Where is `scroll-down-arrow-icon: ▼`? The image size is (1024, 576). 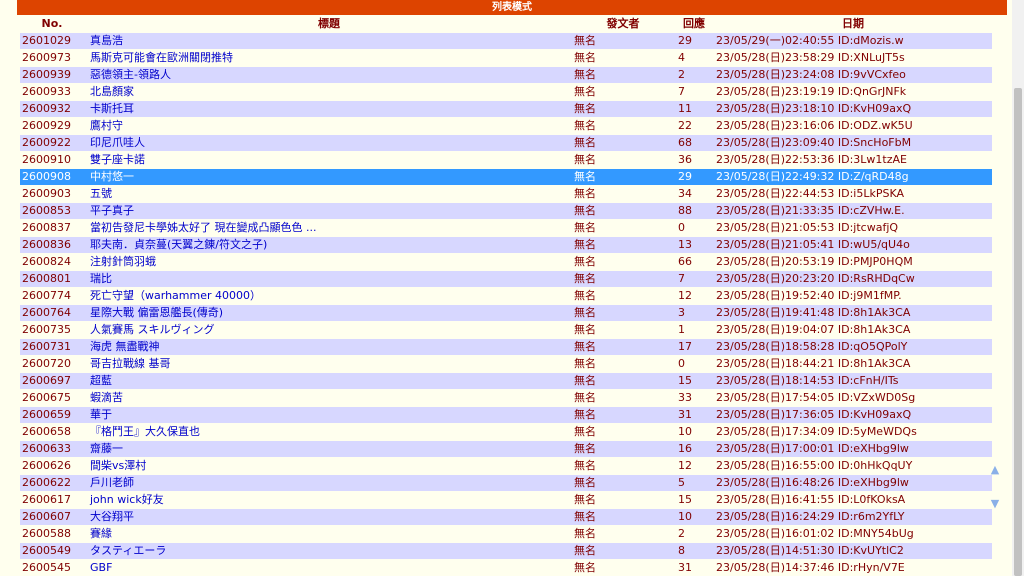 scroll-down-arrow-icon: ▼ is located at coordinates (995, 504).